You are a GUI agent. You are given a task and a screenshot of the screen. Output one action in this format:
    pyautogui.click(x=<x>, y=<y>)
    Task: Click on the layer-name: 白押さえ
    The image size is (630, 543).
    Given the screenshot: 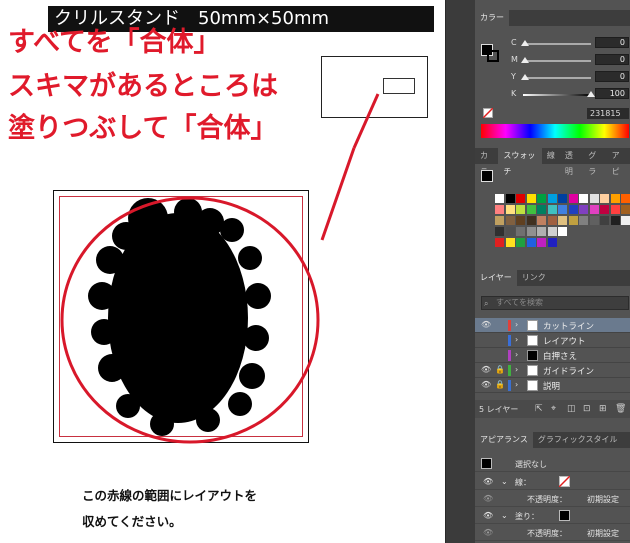 What is the action you would take?
    pyautogui.click(x=560, y=356)
    